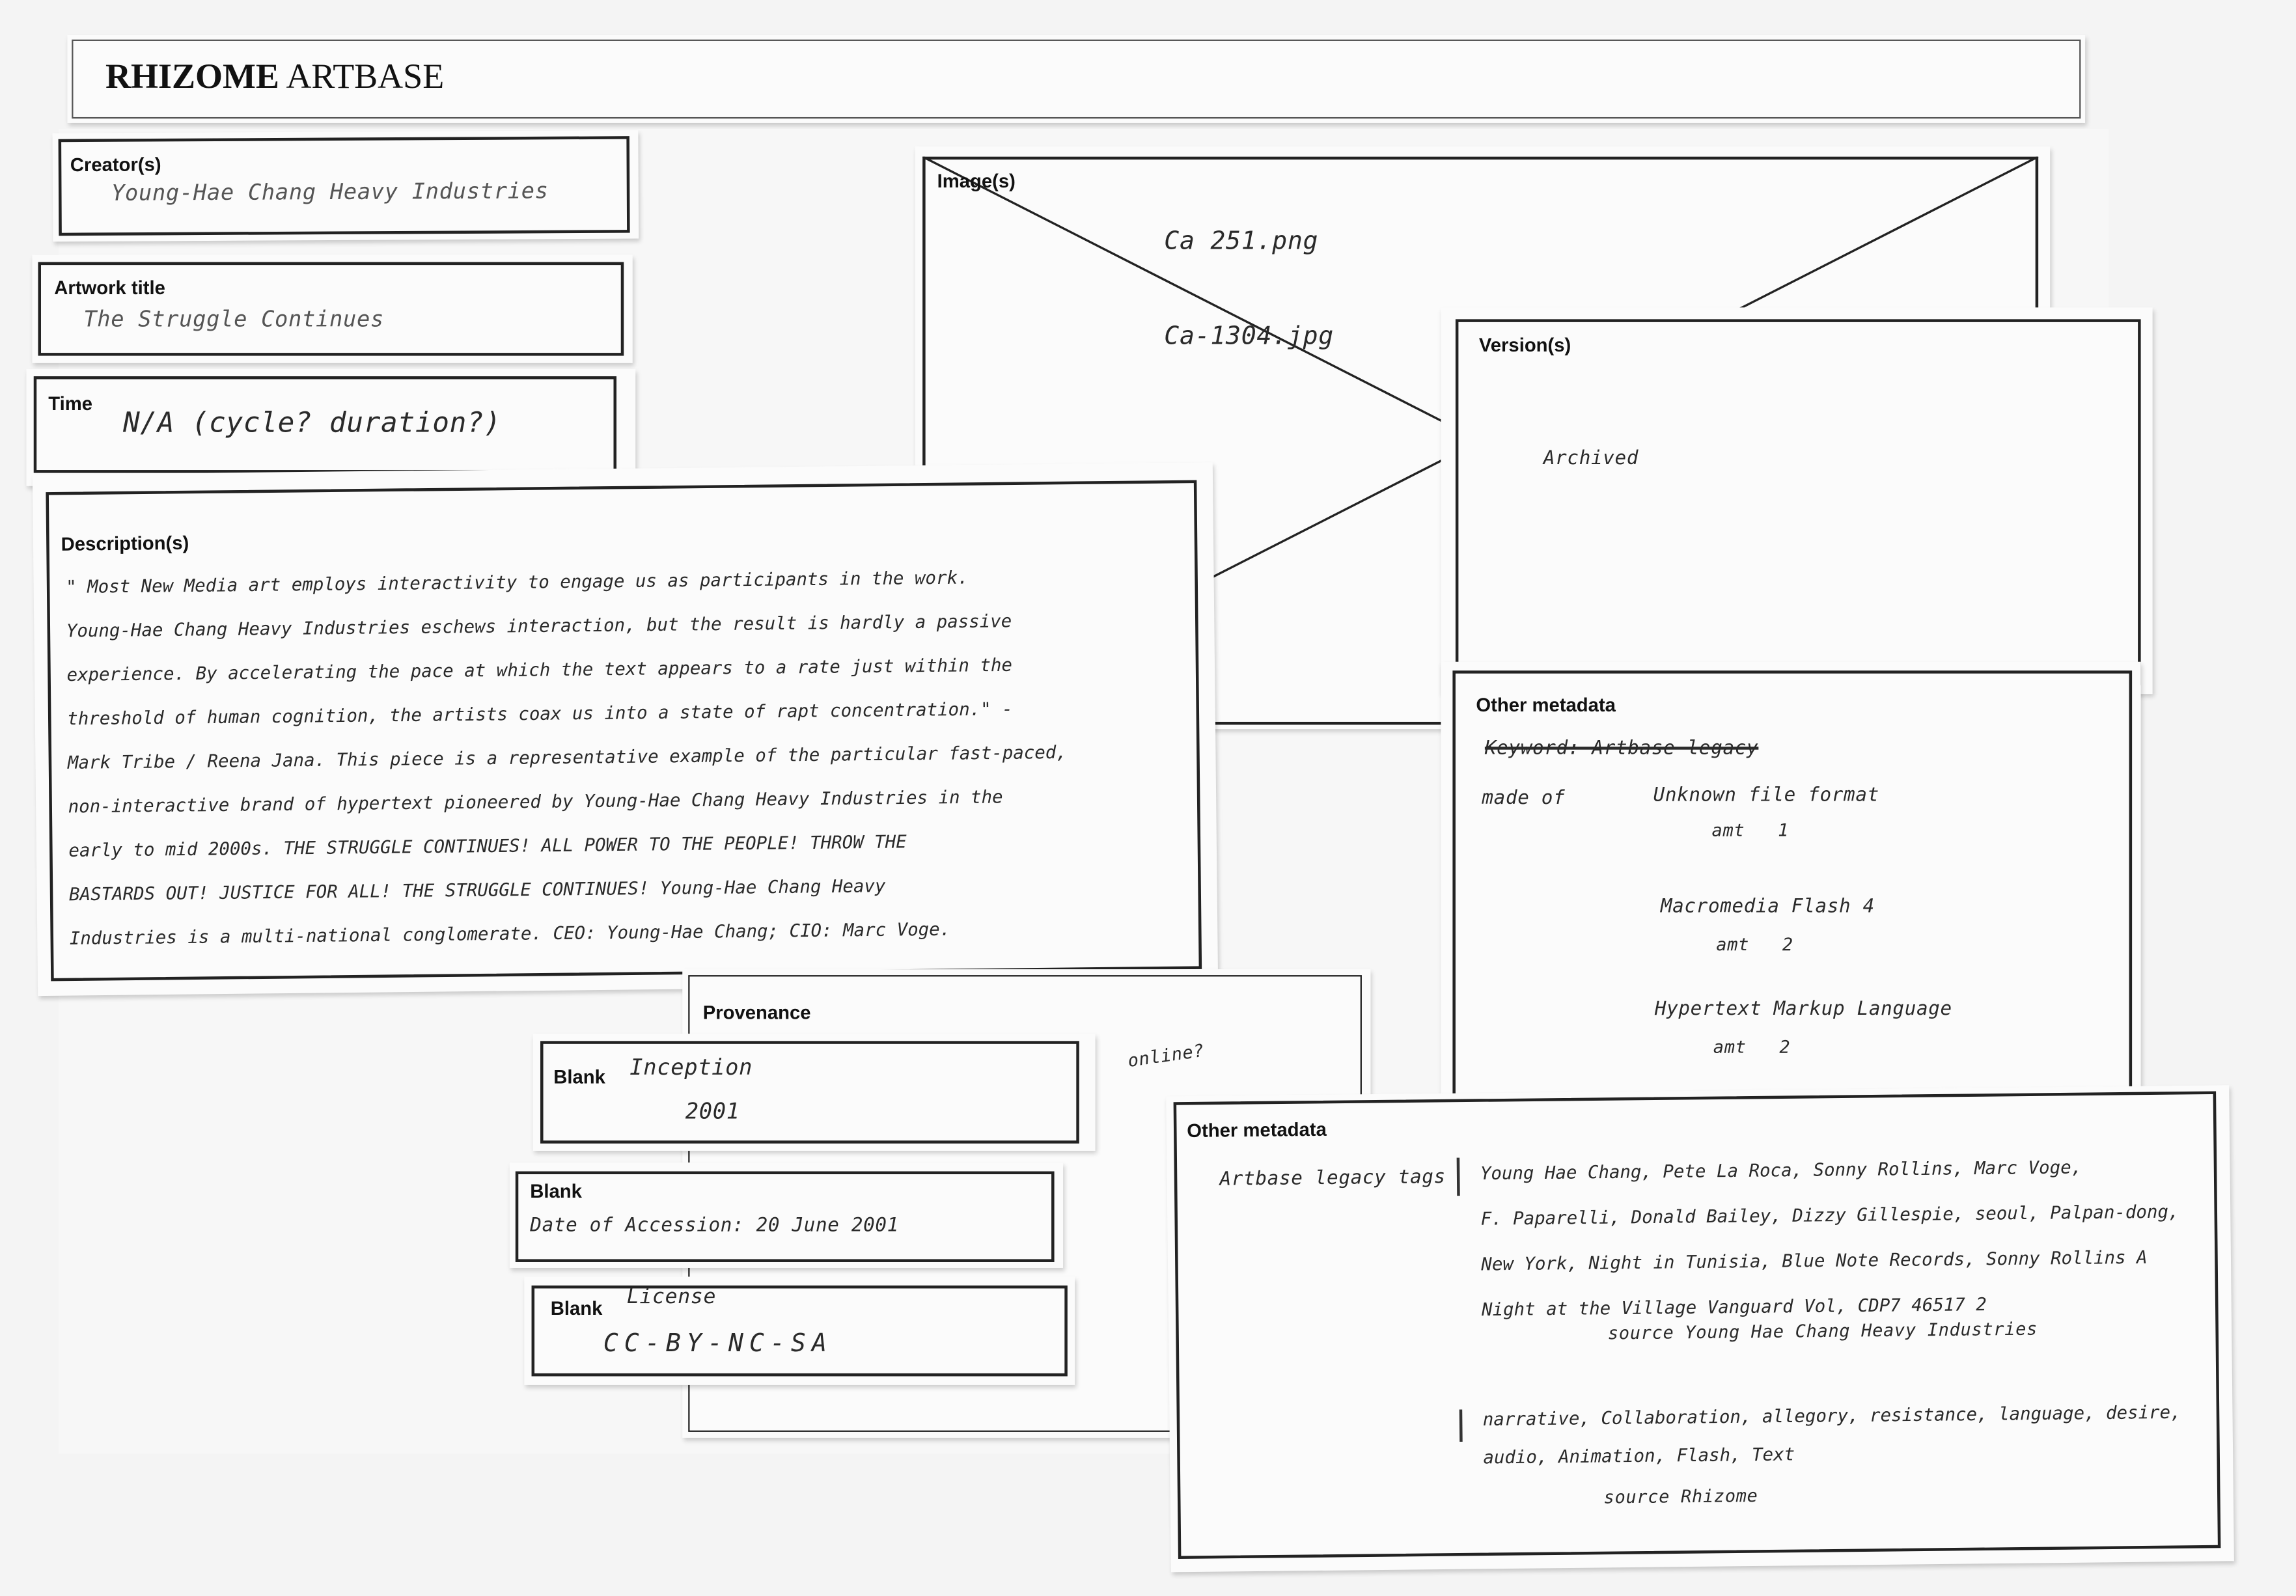 The height and width of the screenshot is (1596, 2296). I want to click on format-name: Macromedia Flash 4, so click(1768, 907).